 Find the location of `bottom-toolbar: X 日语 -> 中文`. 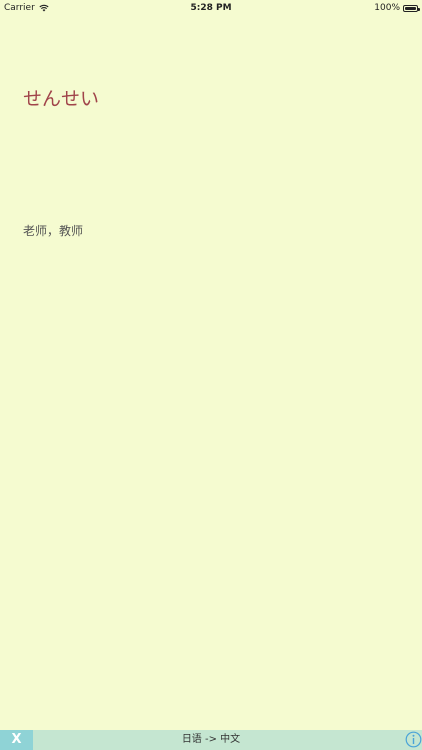

bottom-toolbar: X 日语 -> 中文 is located at coordinates (211, 740).